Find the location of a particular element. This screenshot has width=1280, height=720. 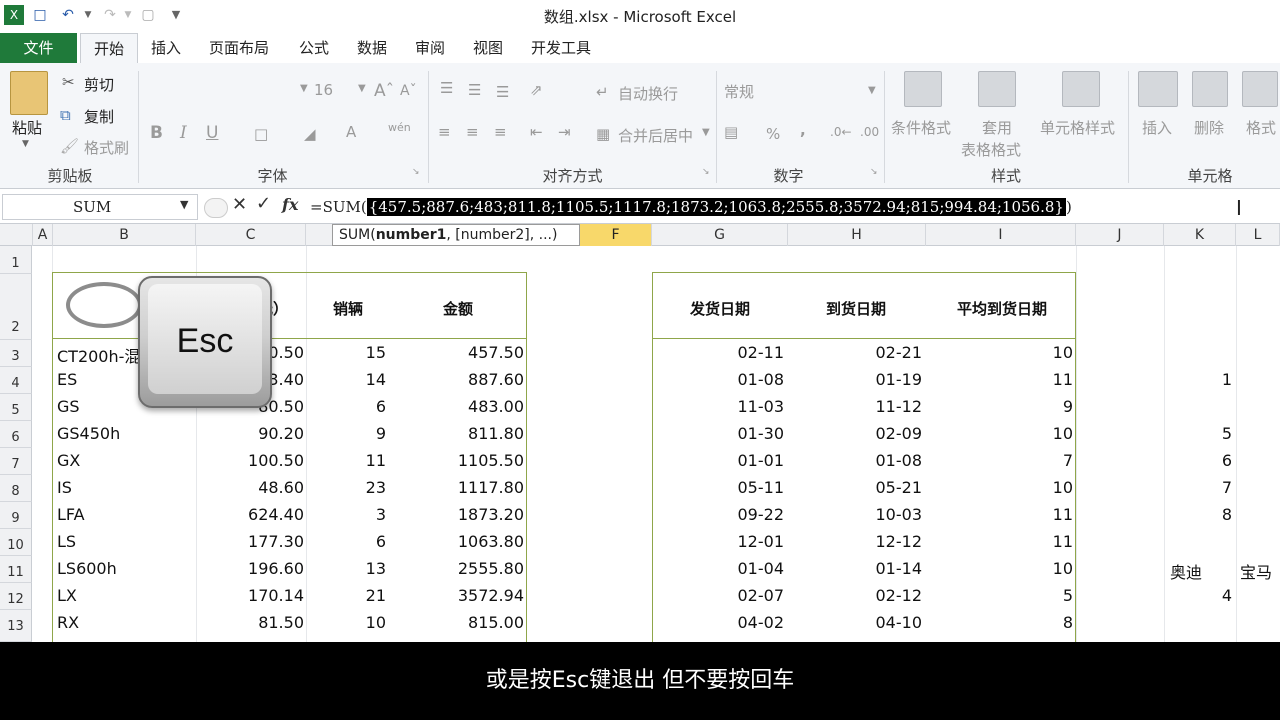

row-header: 12 is located at coordinates (16, 596).